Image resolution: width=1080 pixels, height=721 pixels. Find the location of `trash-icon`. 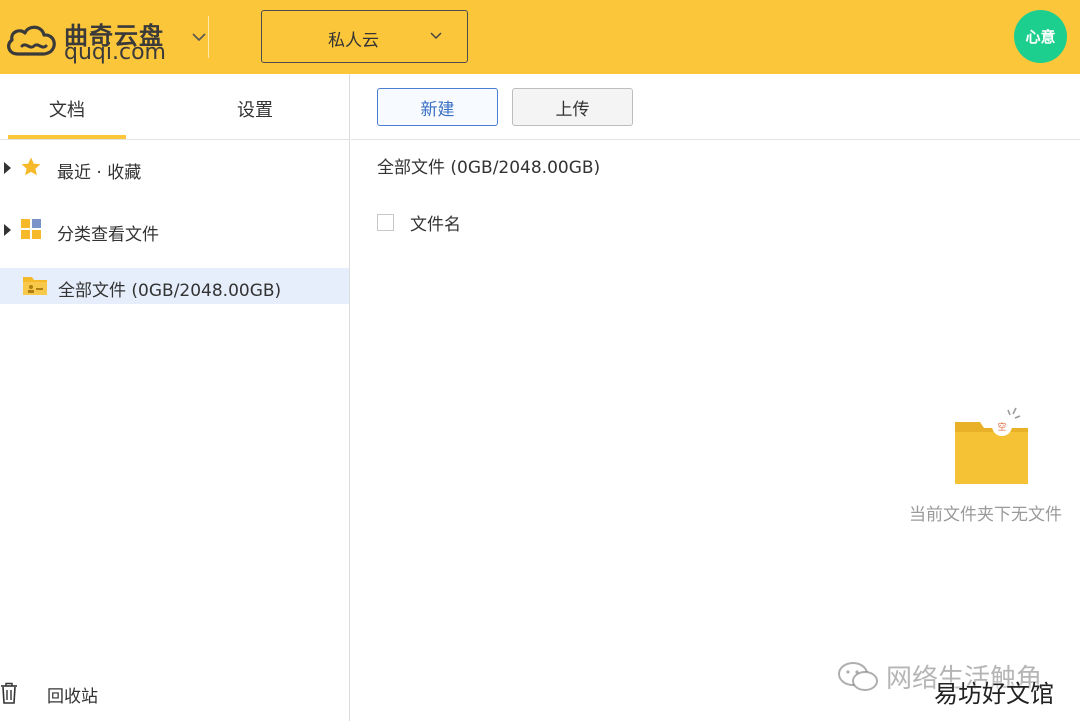

trash-icon is located at coordinates (9, 693).